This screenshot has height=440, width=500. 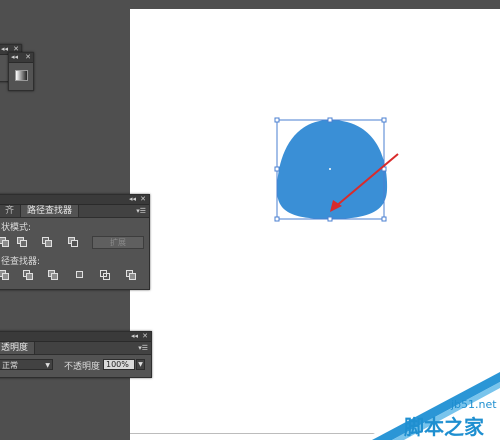 I want to click on watermark-name: 脚本之家, so click(x=444, y=427).